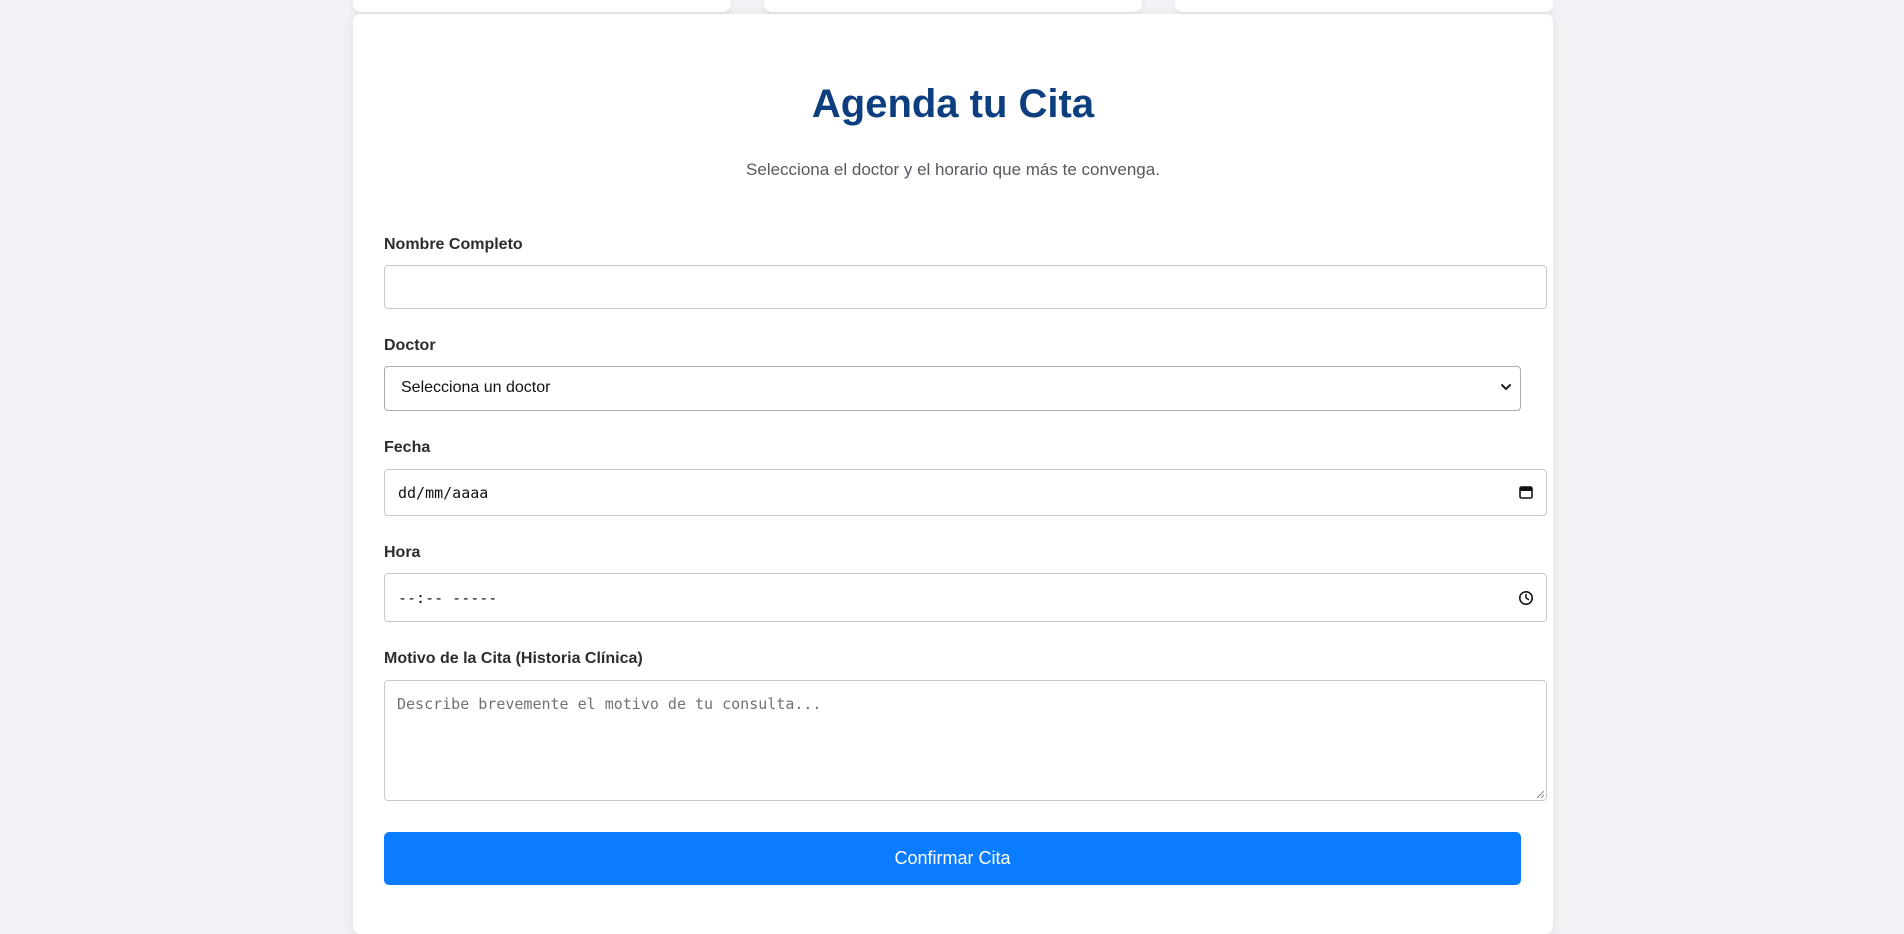 Image resolution: width=1904 pixels, height=934 pixels. Describe the element at coordinates (448, 598) in the screenshot. I see `time-value: --:-- -----` at that location.